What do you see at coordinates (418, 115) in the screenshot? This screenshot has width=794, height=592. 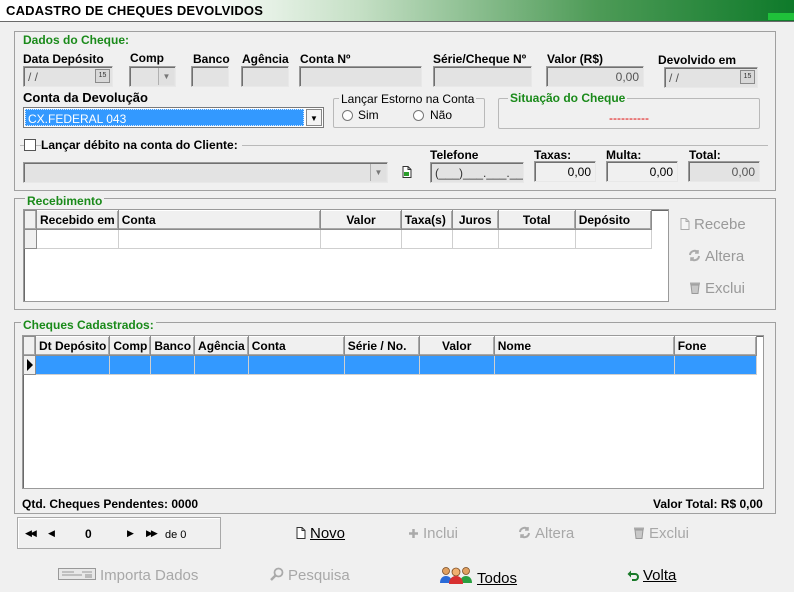 I see `estorno-nao-radio` at bounding box center [418, 115].